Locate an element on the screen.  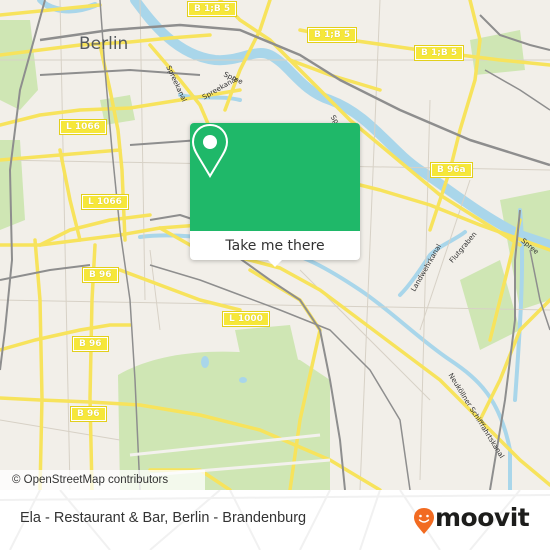
moovit-smiley-pin-icon is located at coordinates (424, 521).